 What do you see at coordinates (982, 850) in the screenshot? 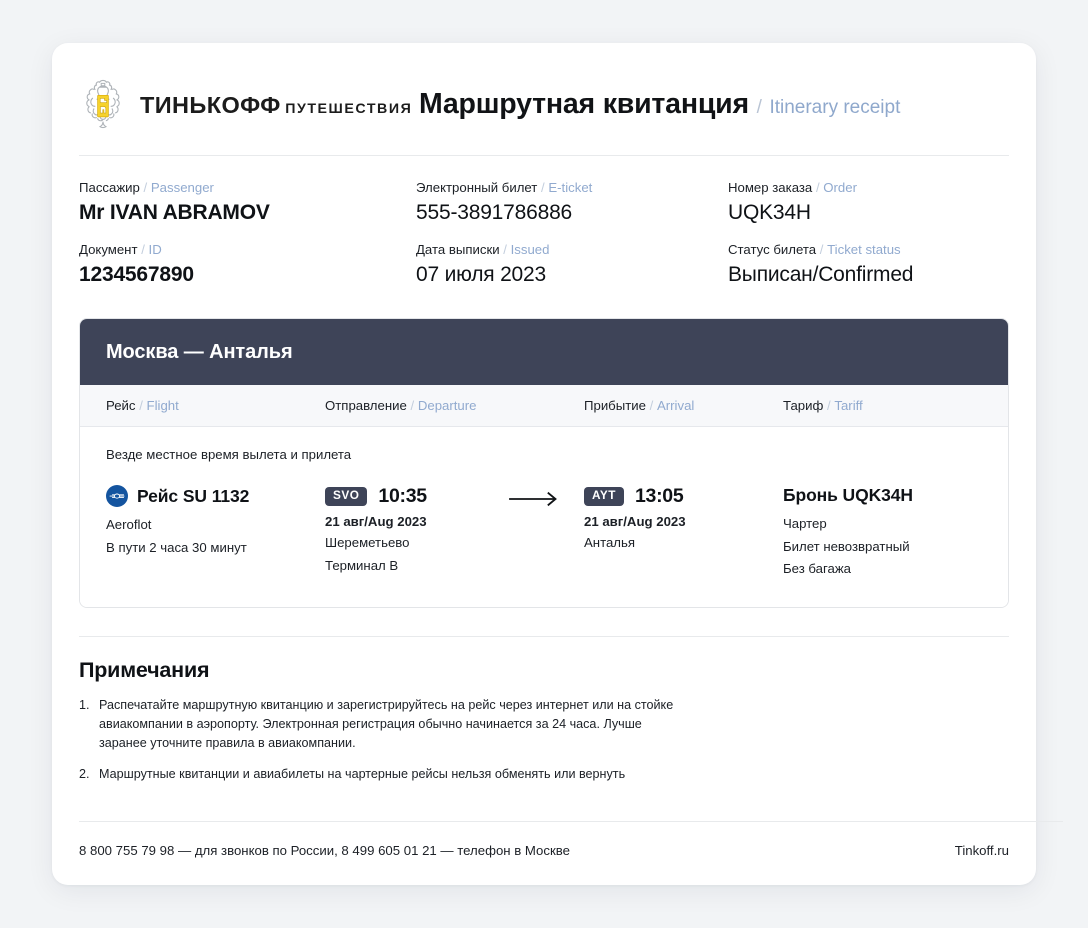
I see `footer-site-link: Tinkoff.ru` at bounding box center [982, 850].